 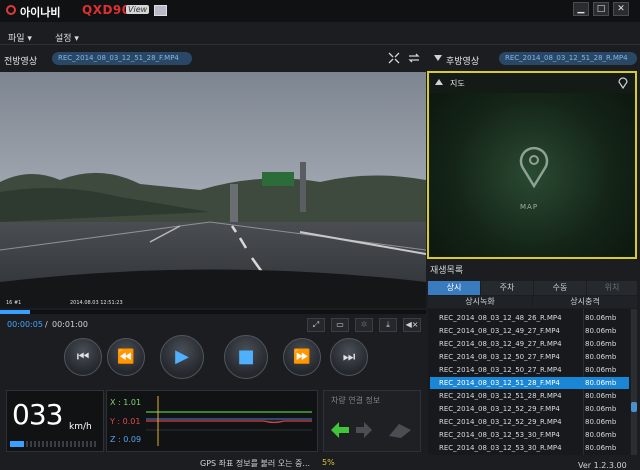 What do you see at coordinates (17, 444) in the screenshot?
I see `speed-meter-fill` at bounding box center [17, 444].